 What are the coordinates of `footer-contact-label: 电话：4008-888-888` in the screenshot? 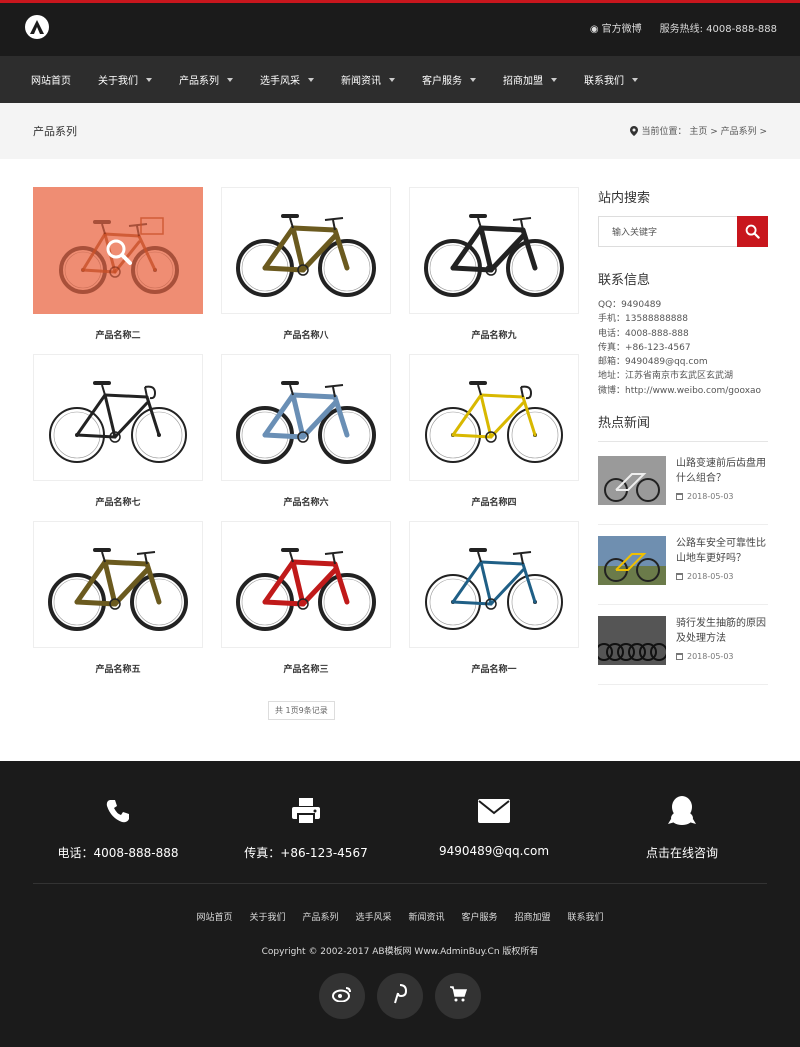 It's located at (118, 852).